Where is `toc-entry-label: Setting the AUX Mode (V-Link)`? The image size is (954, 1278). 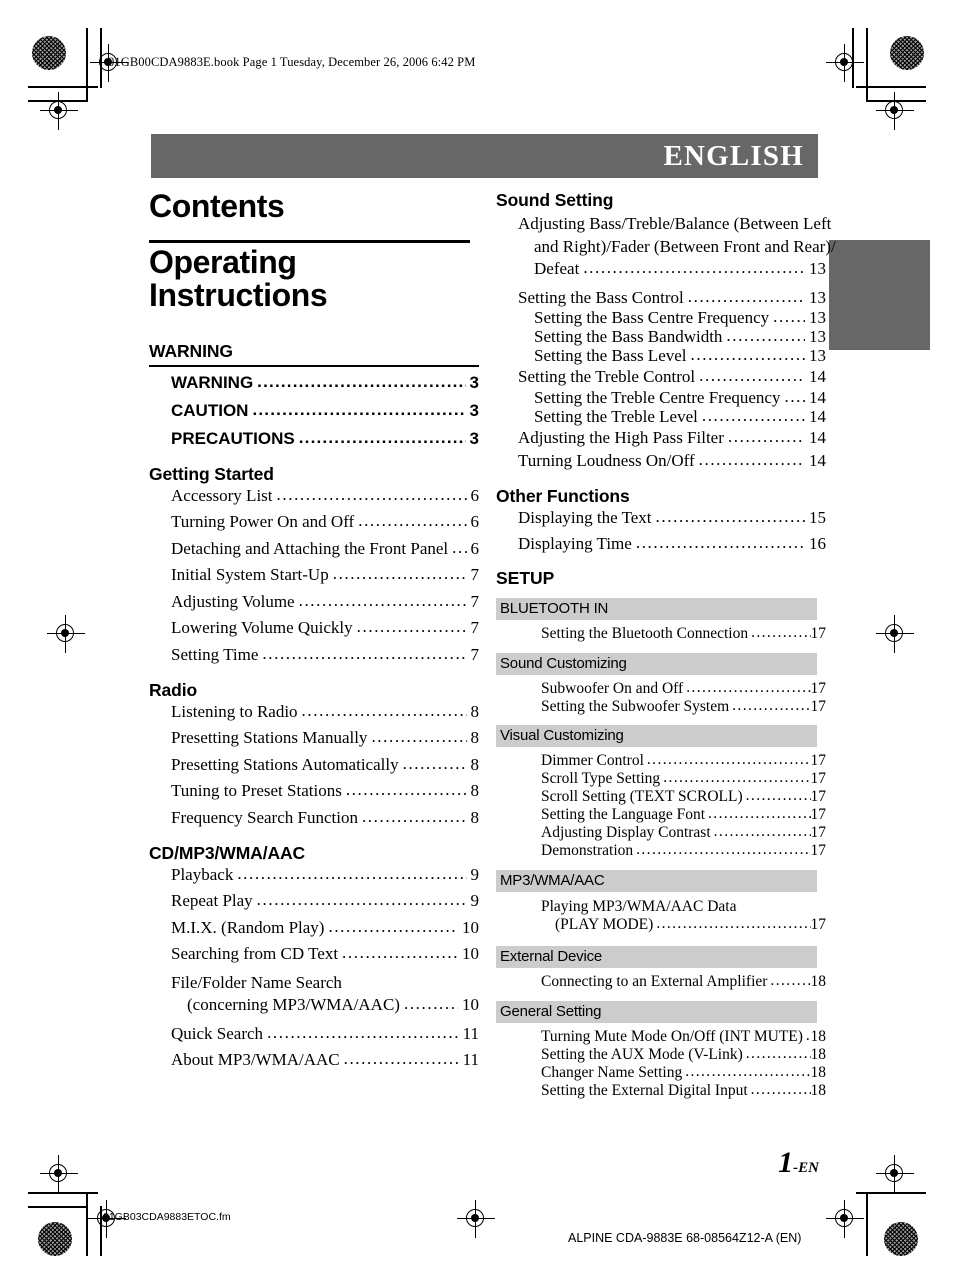 toc-entry-label: Setting the AUX Mode (V-Link) is located at coordinates (642, 1054).